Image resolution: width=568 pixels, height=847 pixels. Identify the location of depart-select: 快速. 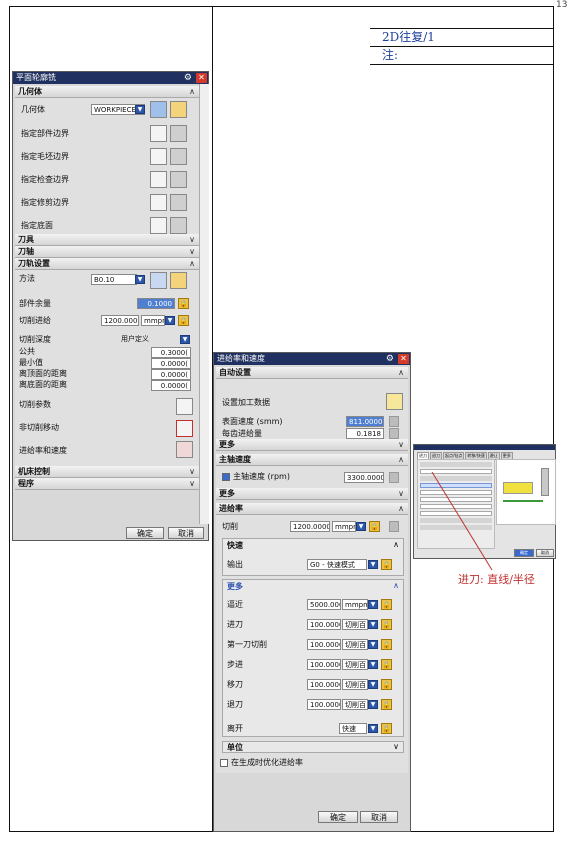
(353, 728).